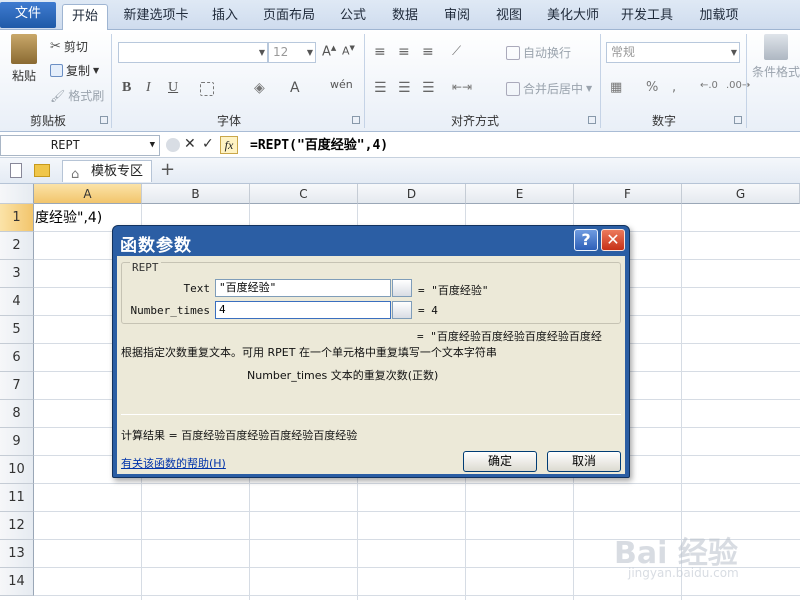  What do you see at coordinates (17, 274) in the screenshot?
I see `row-header: 3` at bounding box center [17, 274].